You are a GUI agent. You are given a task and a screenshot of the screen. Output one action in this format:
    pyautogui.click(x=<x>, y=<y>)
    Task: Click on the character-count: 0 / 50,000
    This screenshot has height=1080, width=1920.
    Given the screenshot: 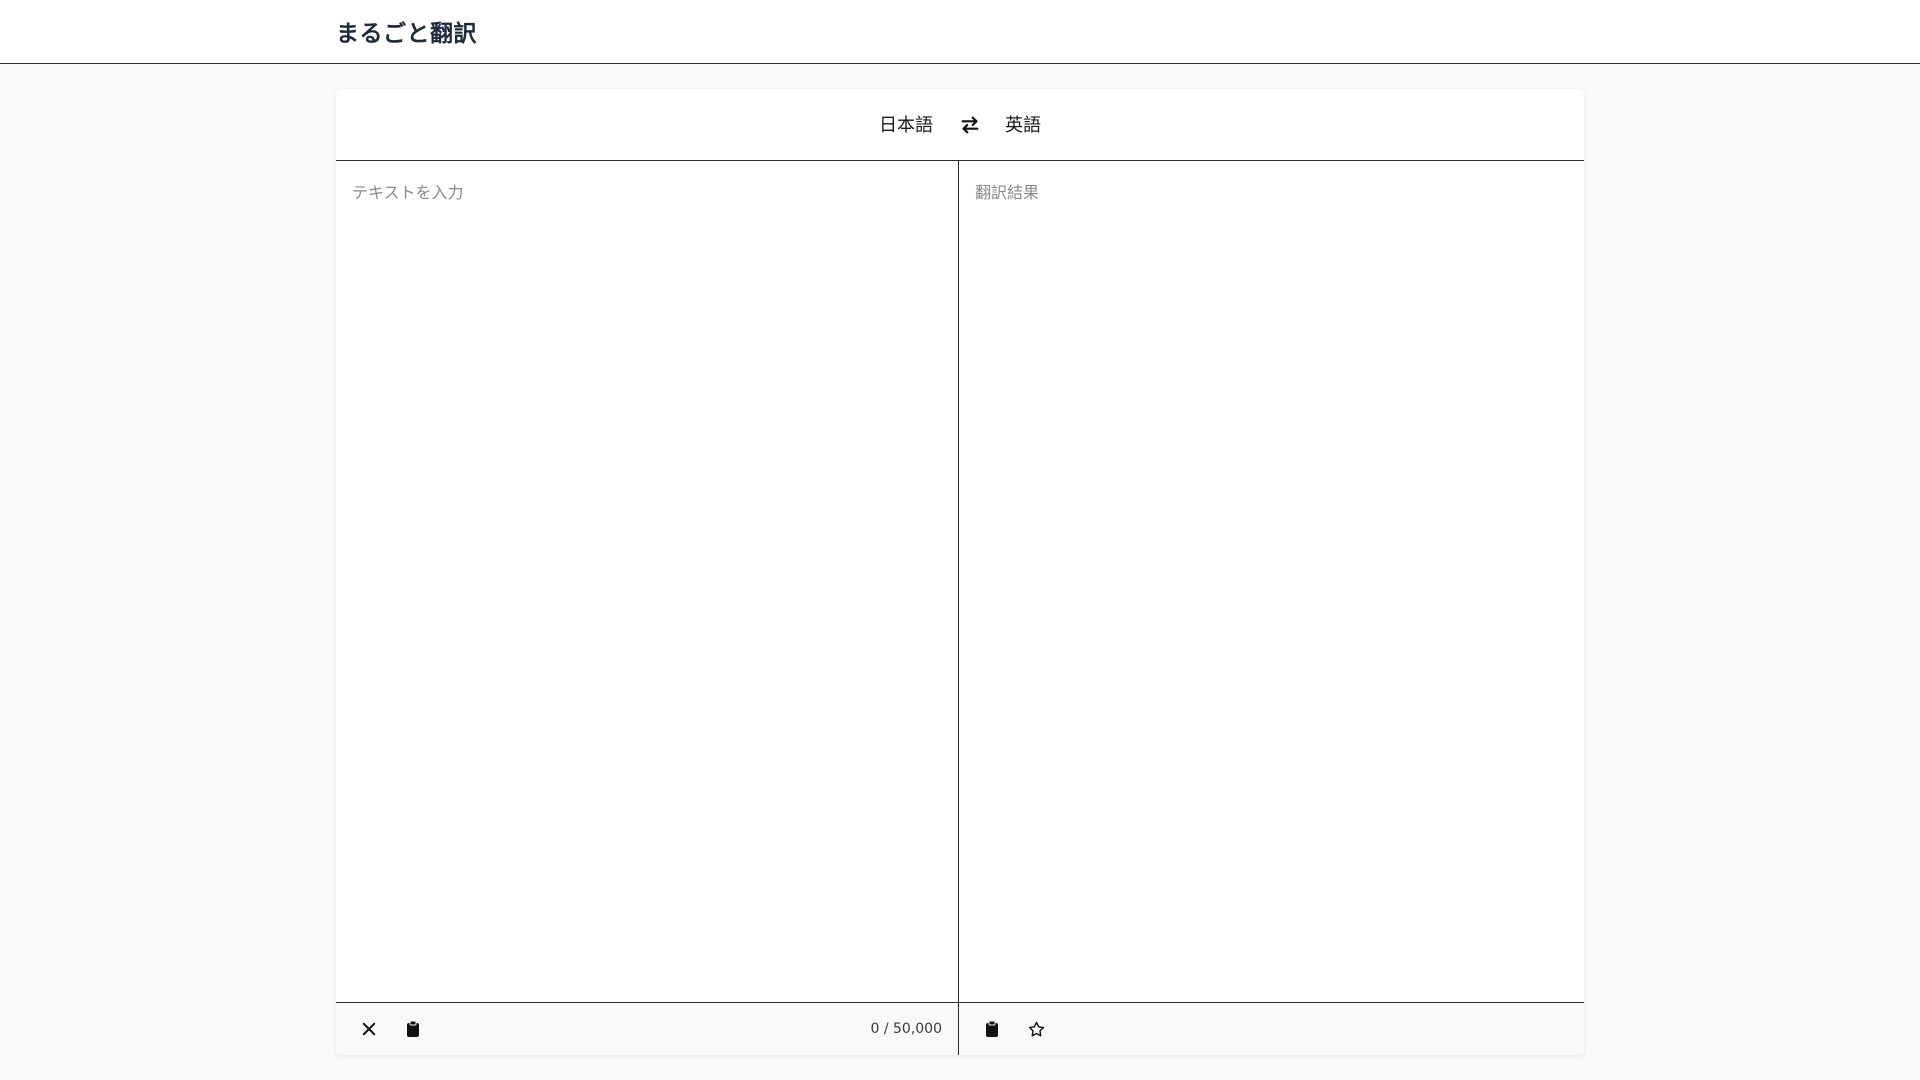 What is the action you would take?
    pyautogui.click(x=906, y=1029)
    